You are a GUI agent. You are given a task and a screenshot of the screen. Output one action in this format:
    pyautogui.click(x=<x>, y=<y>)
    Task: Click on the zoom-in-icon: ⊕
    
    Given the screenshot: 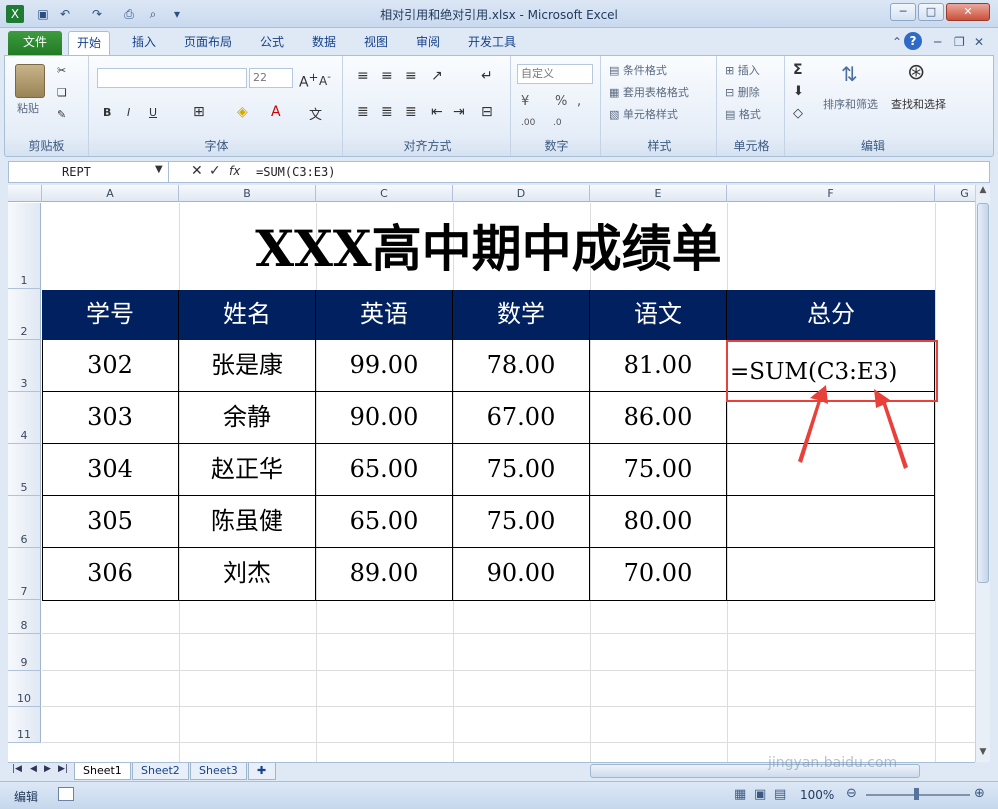 What is the action you would take?
    pyautogui.click(x=979, y=793)
    